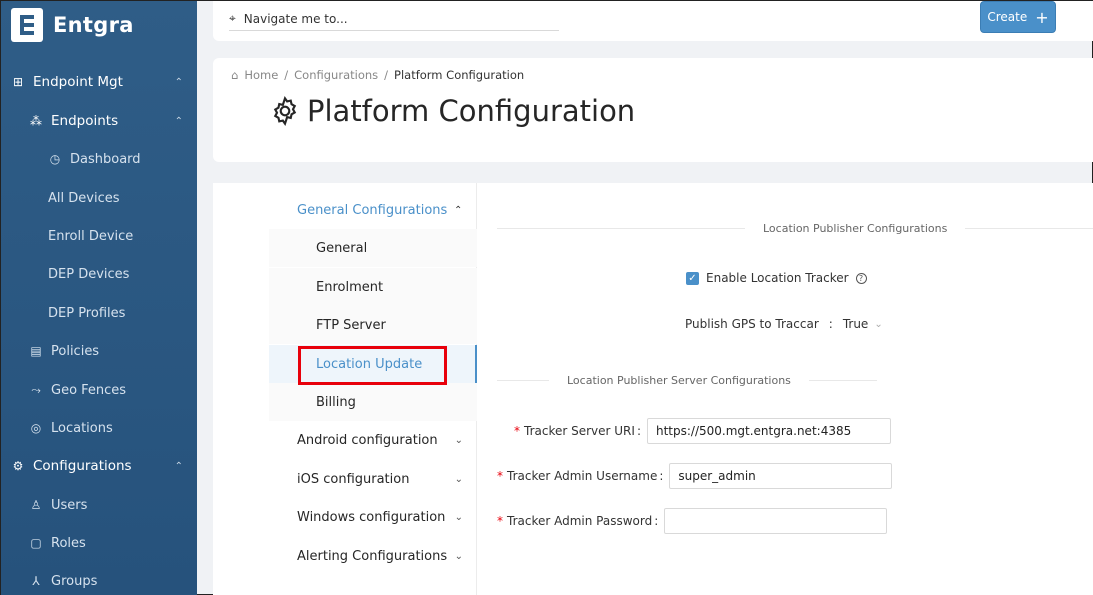 This screenshot has height=595, width=1093. Describe the element at coordinates (99, 236) in the screenshot. I see `sidebar-item-enroll-device: Enroll Device` at that location.